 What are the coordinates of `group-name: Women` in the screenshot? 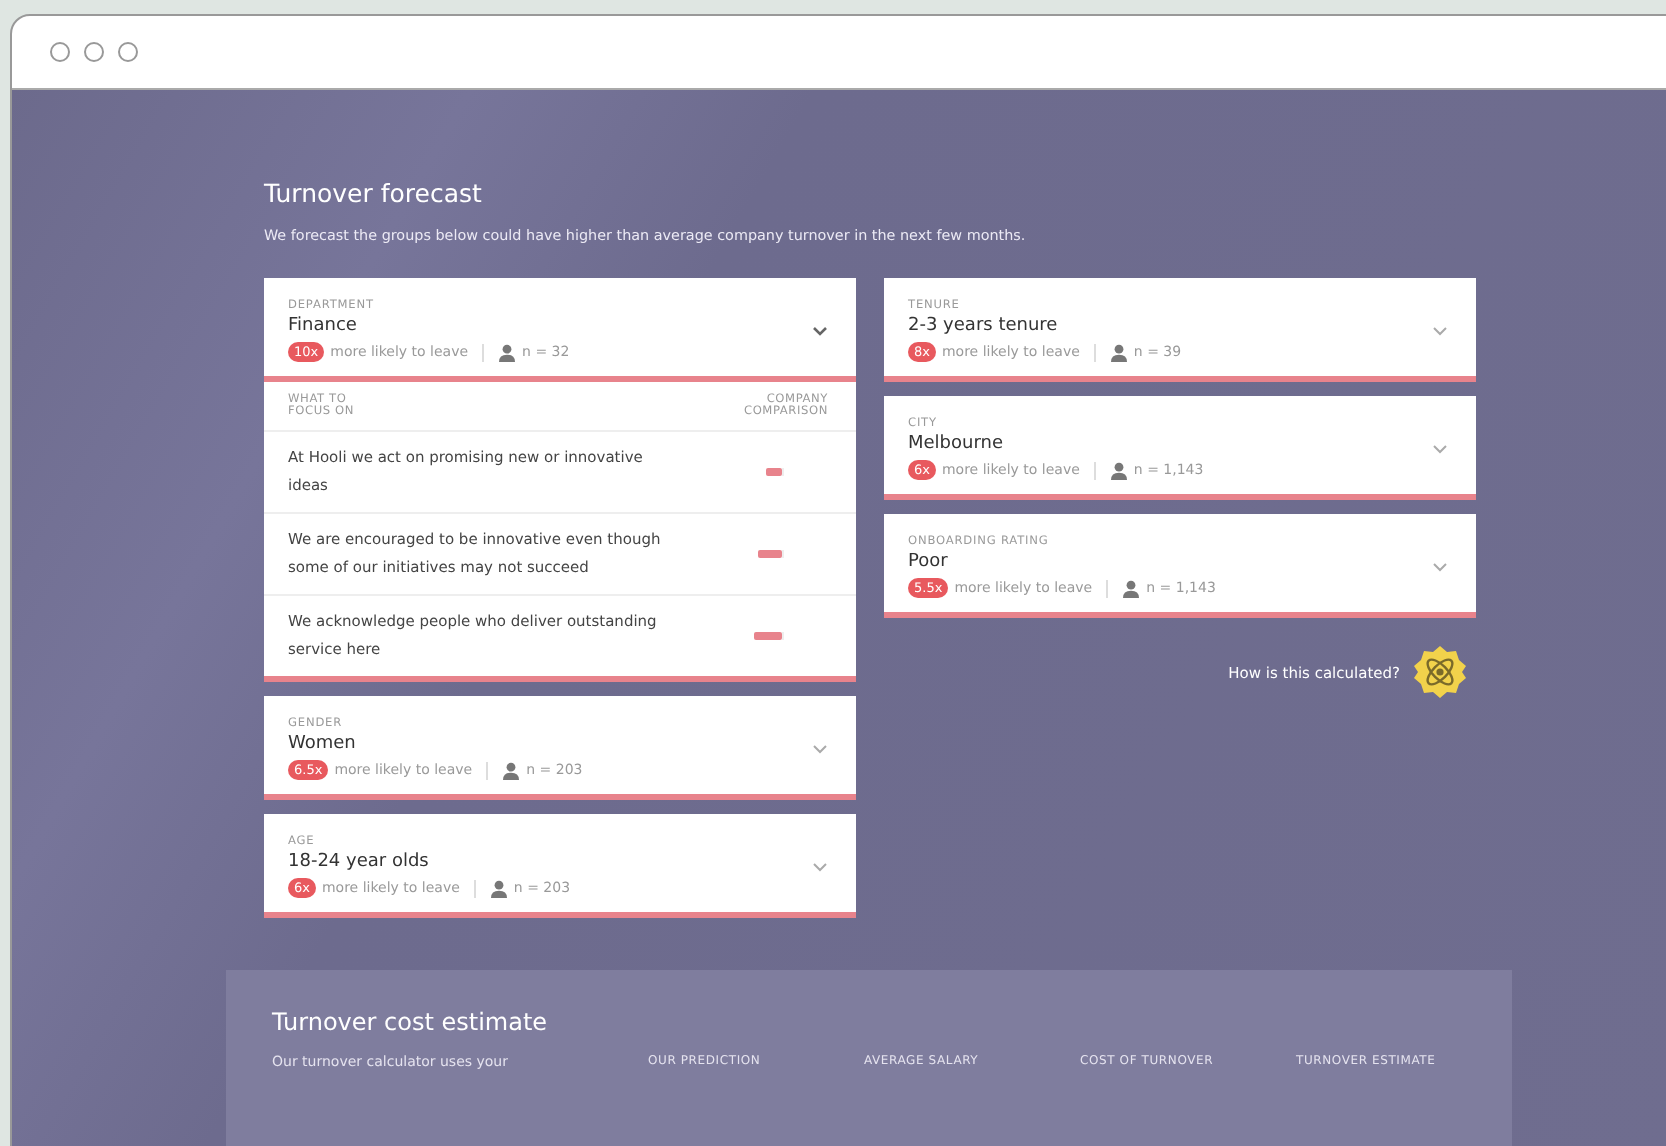 It's located at (323, 744).